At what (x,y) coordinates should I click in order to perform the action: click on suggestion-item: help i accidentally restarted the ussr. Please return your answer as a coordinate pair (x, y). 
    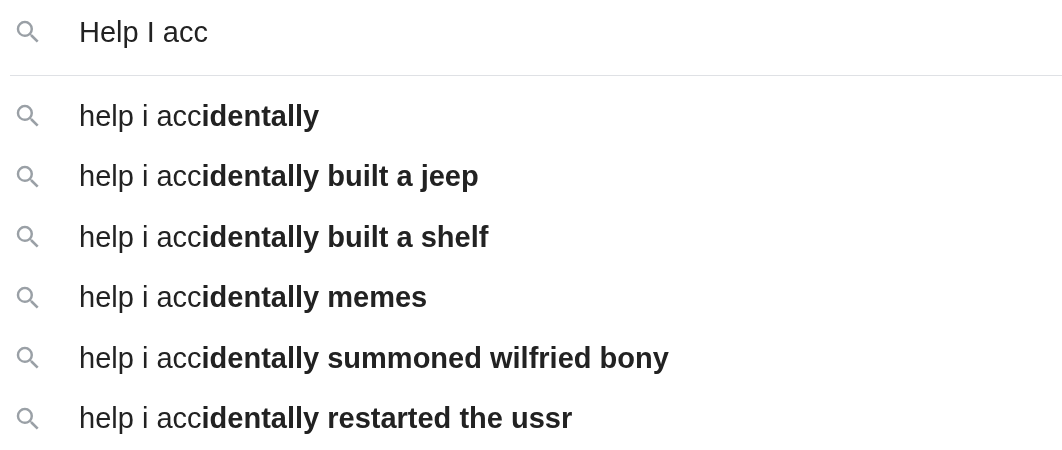
    Looking at the image, I should click on (326, 419).